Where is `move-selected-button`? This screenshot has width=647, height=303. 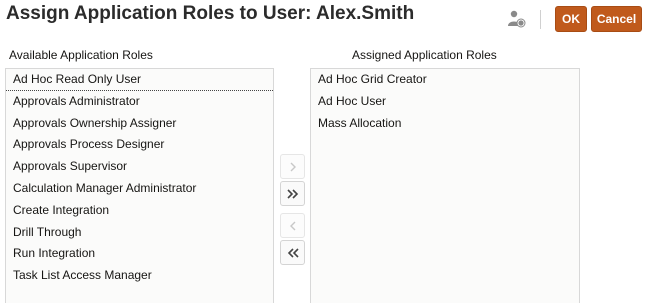
move-selected-button is located at coordinates (292, 166).